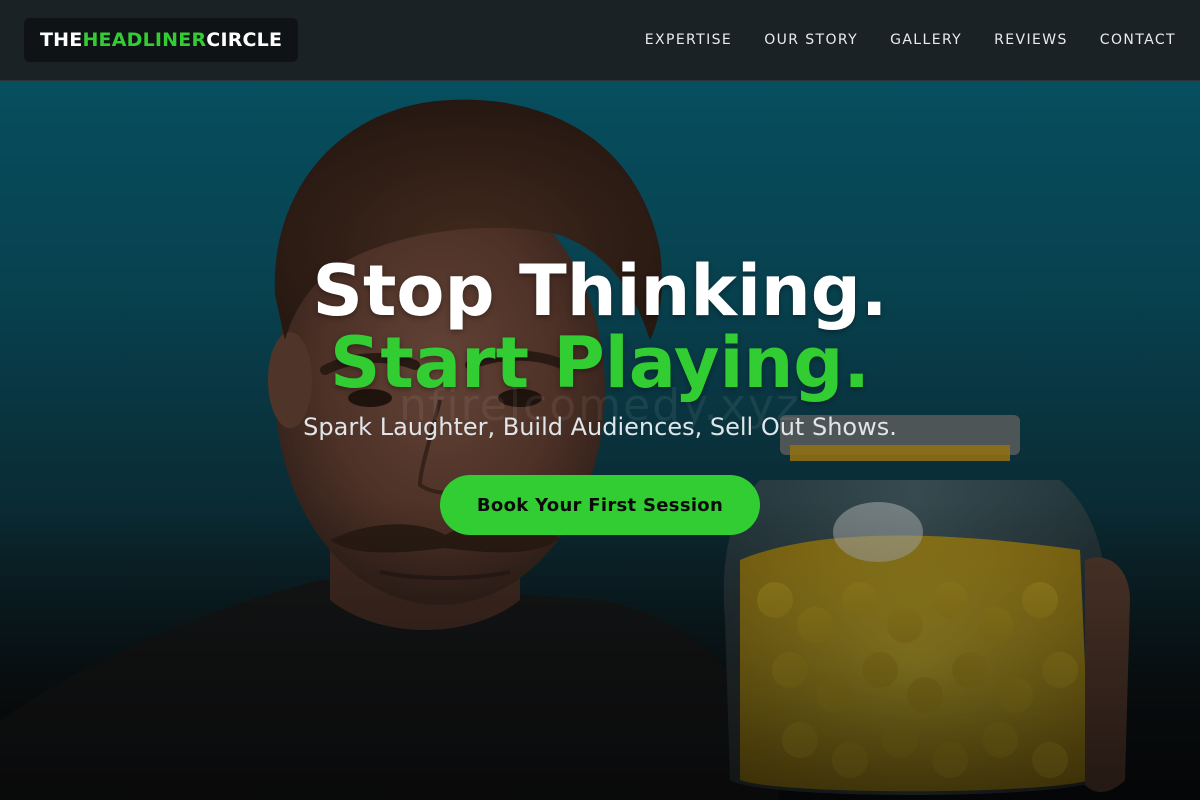  I want to click on brand-logo: THE HEADLINER CIRCLE, so click(161, 40).